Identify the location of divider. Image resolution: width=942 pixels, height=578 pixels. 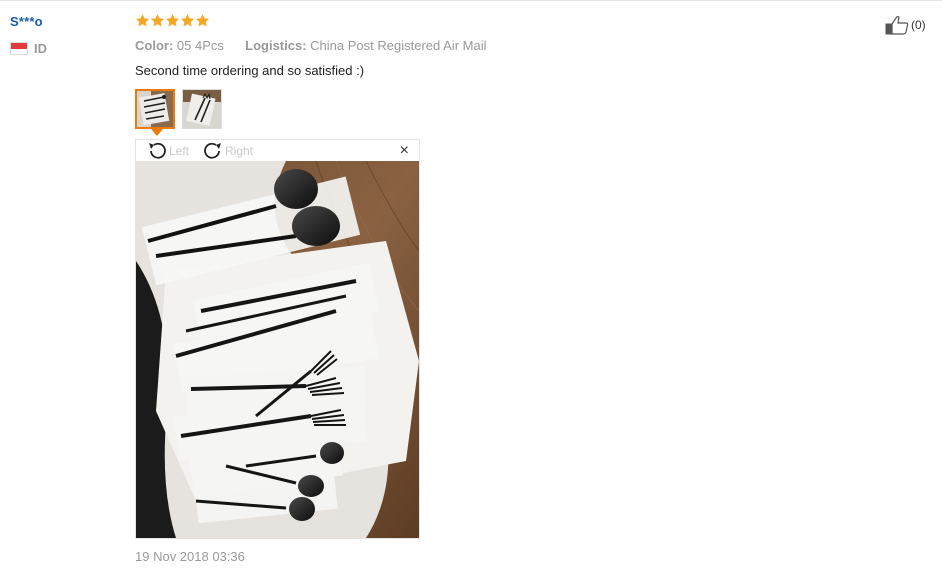
(471, 0).